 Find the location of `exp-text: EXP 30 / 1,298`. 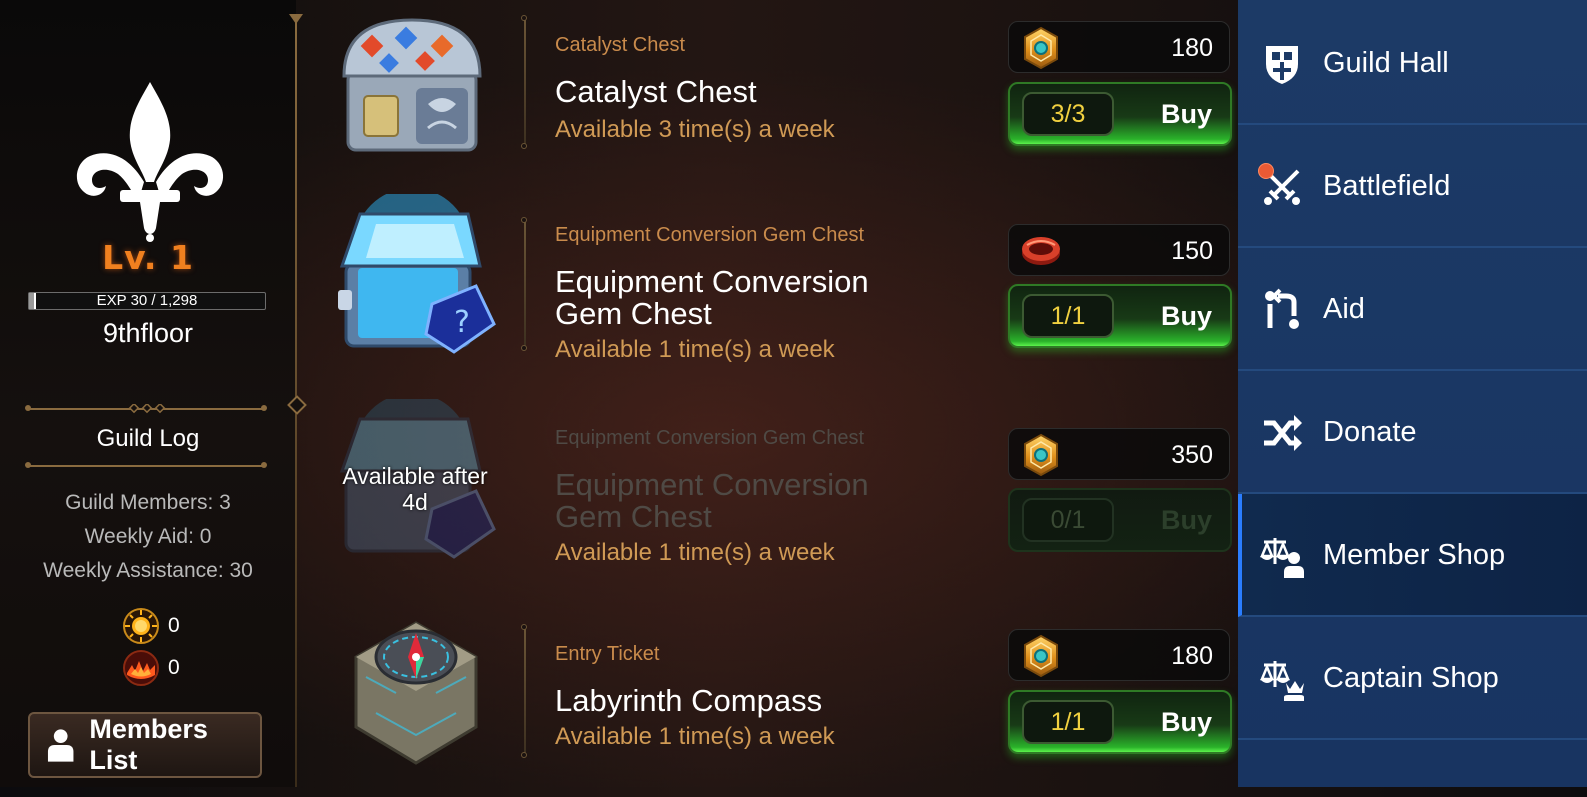

exp-text: EXP 30 / 1,298 is located at coordinates (147, 300).